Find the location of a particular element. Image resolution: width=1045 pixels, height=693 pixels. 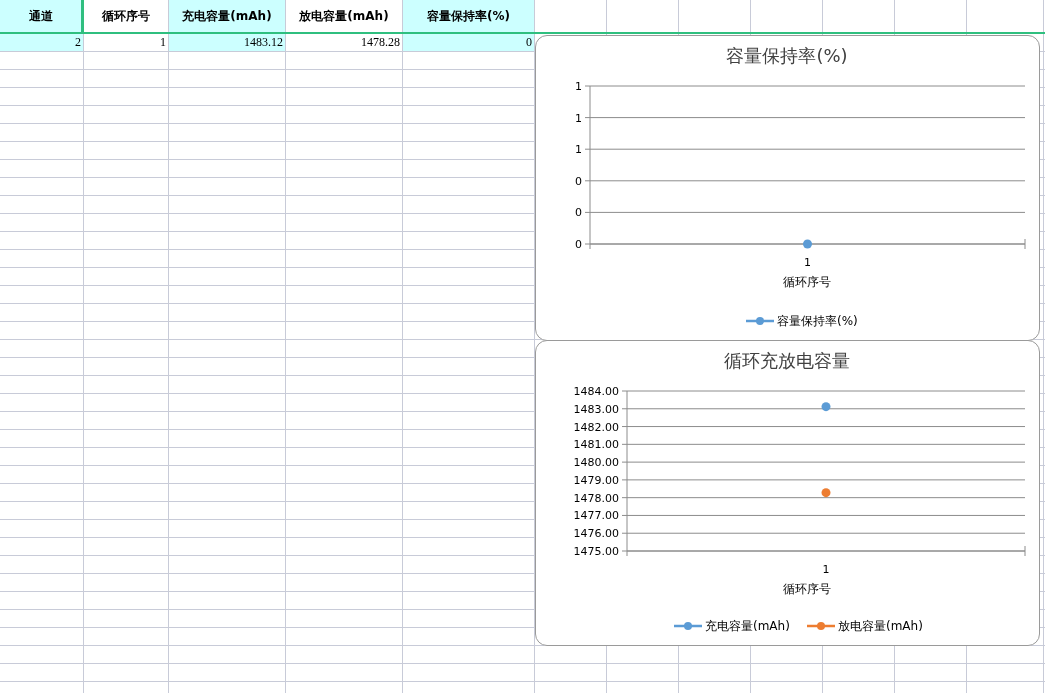

legend-label: 放电容量(mAh) is located at coordinates (880, 626).